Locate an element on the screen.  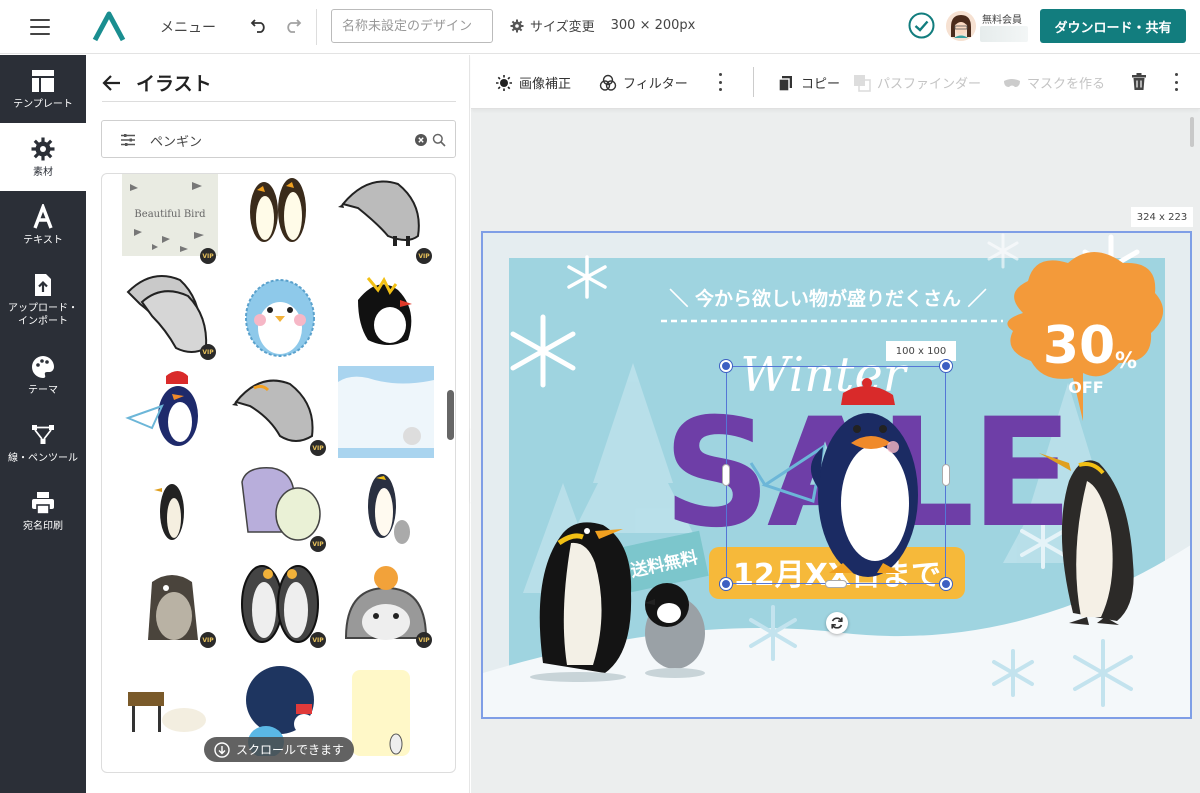
brightness-icon is located at coordinates (504, 82).